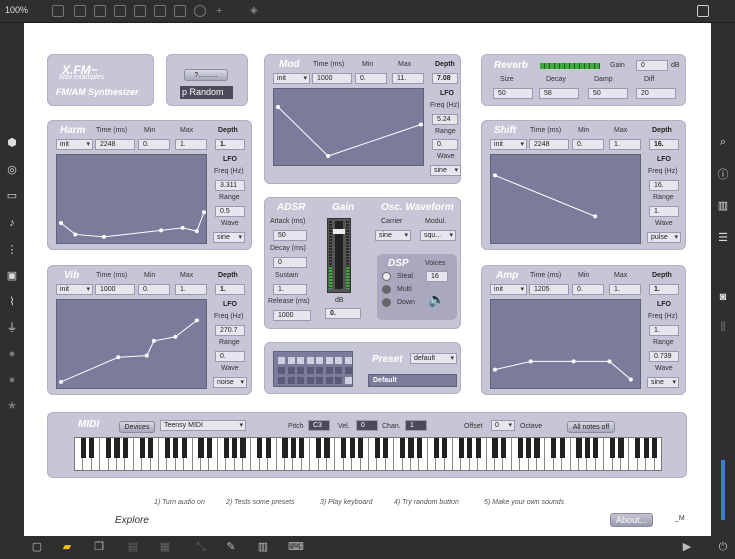 This screenshot has width=735, height=559. What do you see at coordinates (160, 11) in the screenshot?
I see `number-box-icon` at bounding box center [160, 11].